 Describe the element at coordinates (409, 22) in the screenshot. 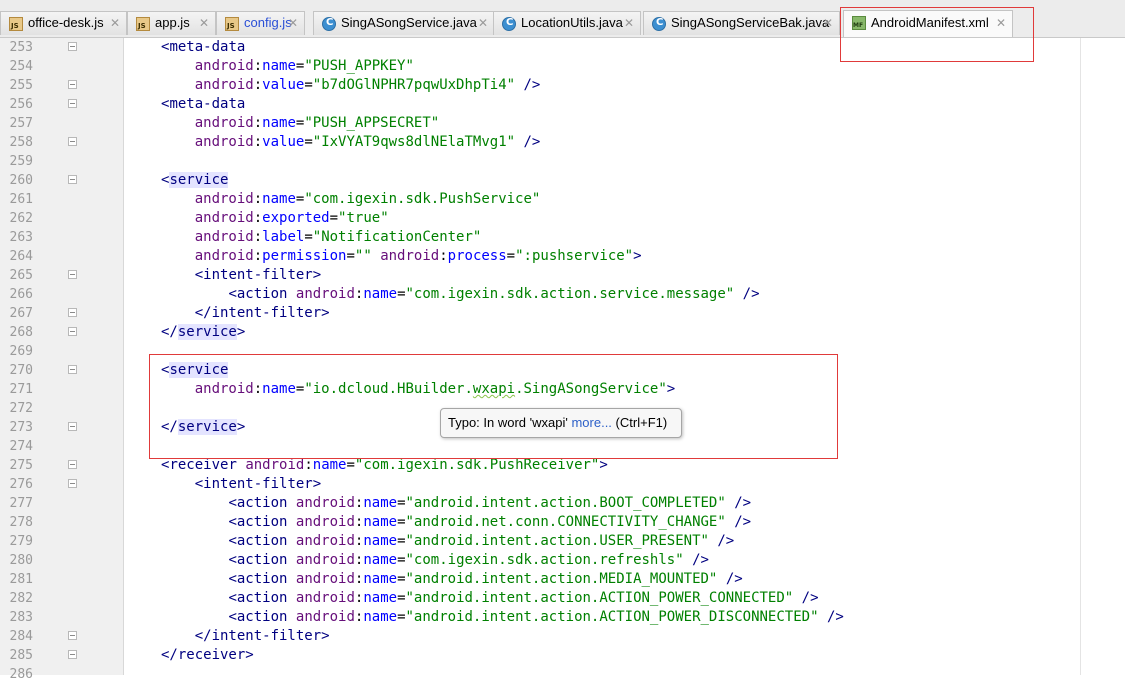

I see `tab-label: SingASongService.java` at that location.